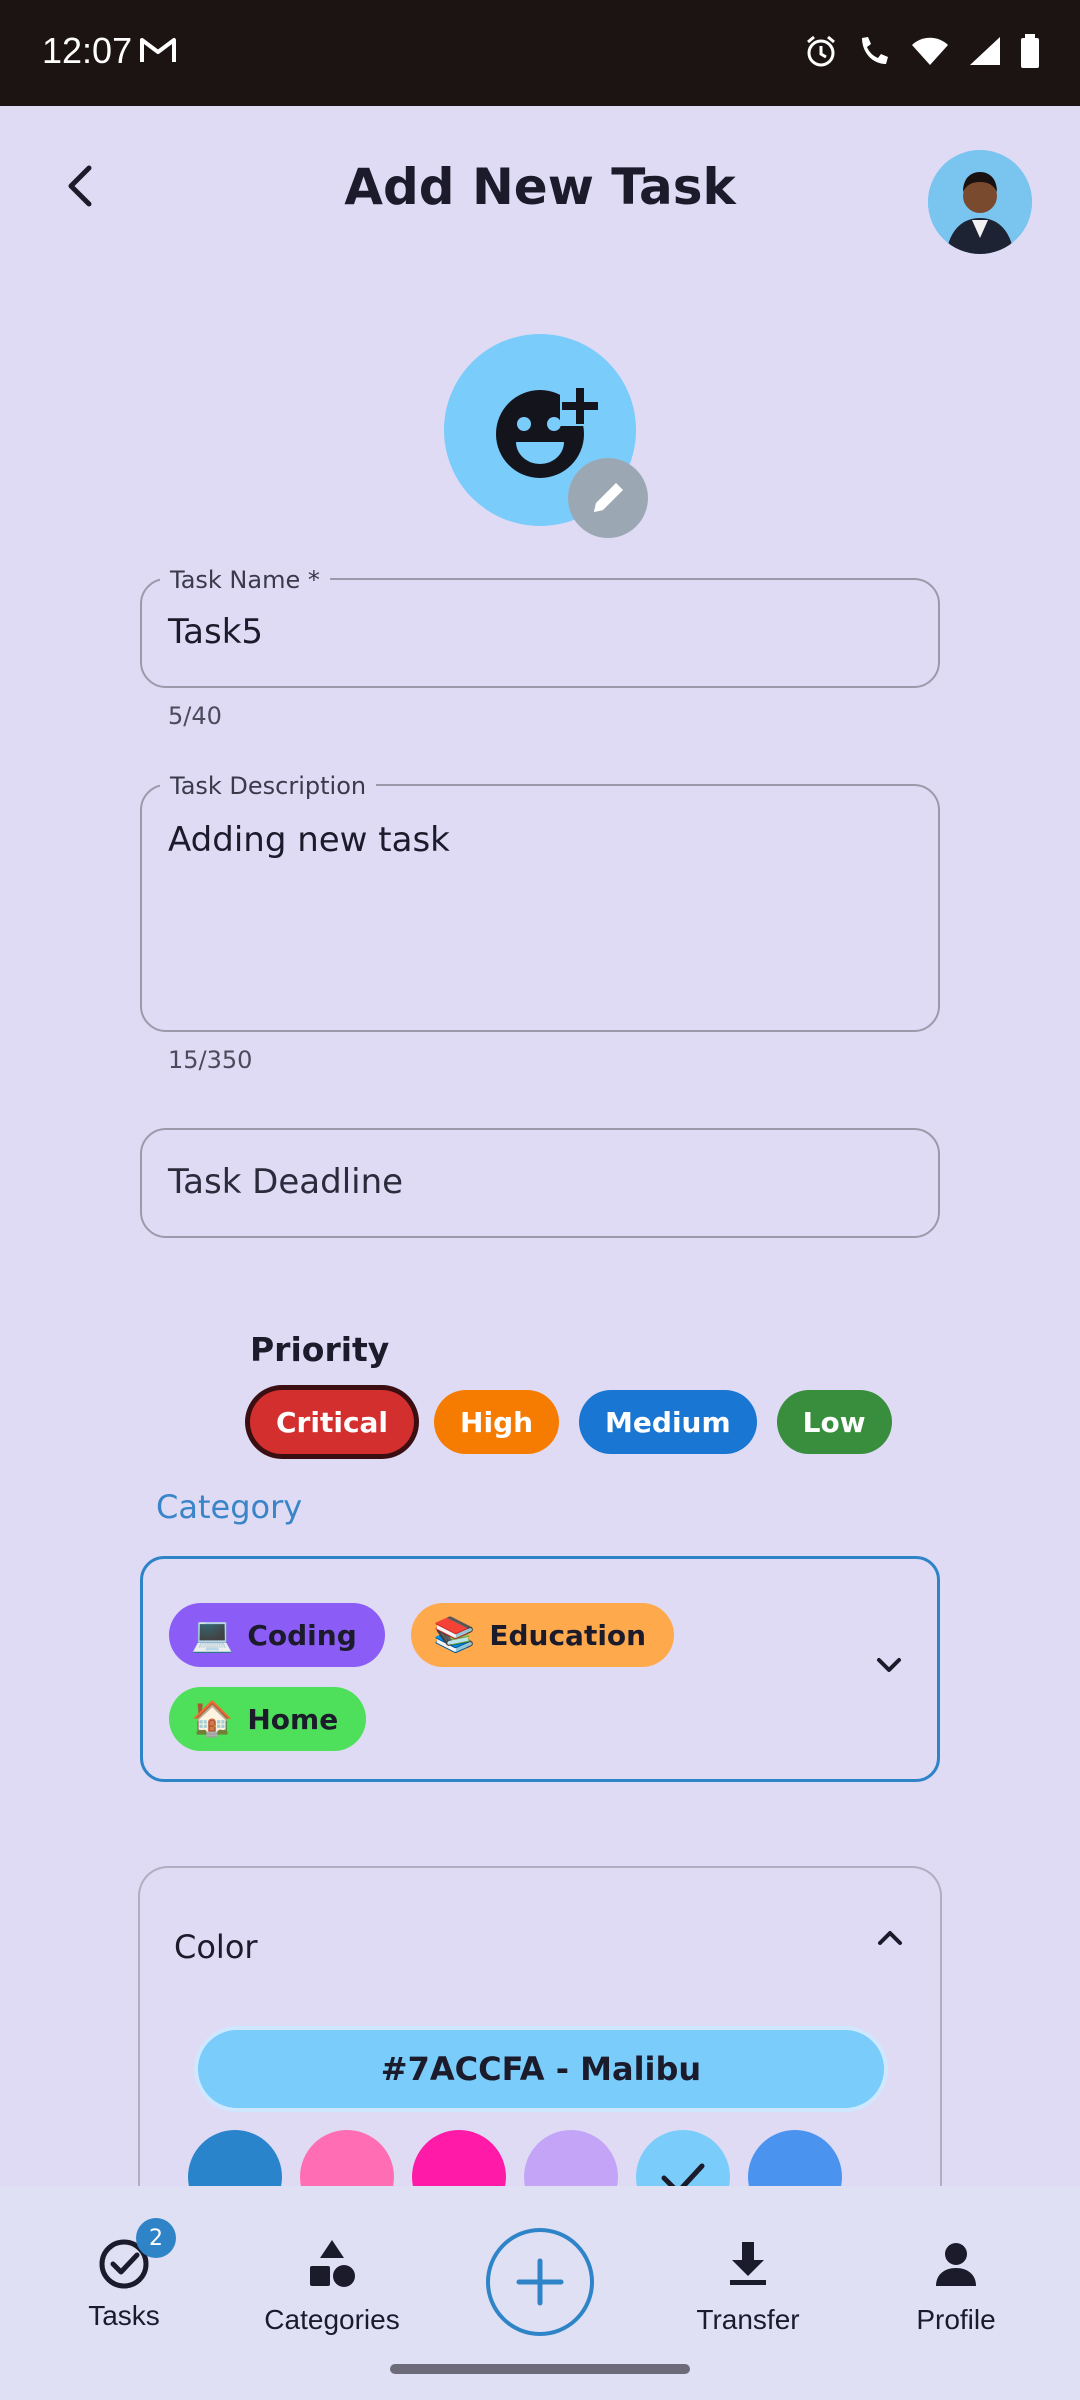  What do you see at coordinates (216, 1947) in the screenshot?
I see `color-title: Color` at bounding box center [216, 1947].